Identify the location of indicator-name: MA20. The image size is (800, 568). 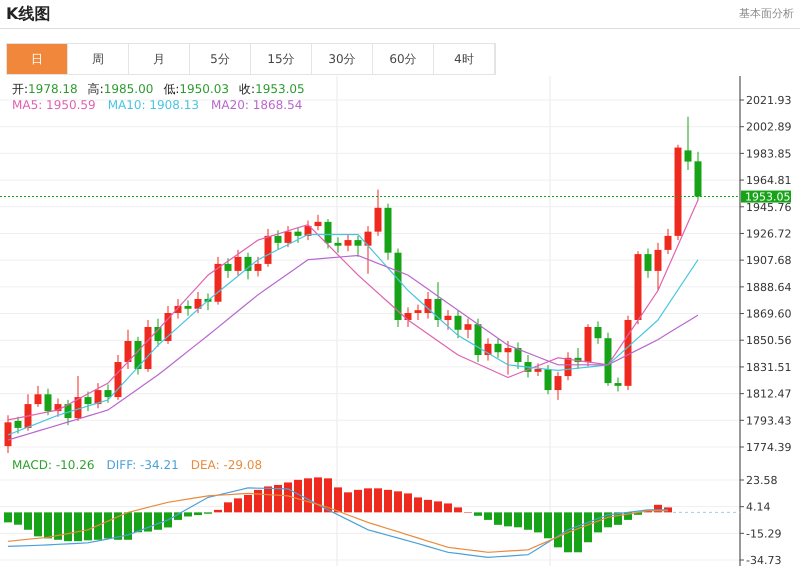
(228, 105).